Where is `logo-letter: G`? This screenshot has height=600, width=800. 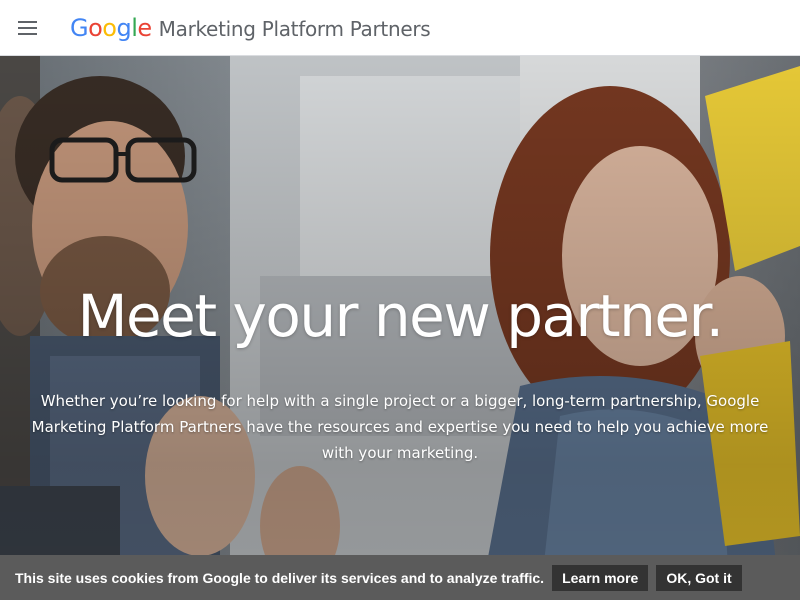
logo-letter: G is located at coordinates (79, 27).